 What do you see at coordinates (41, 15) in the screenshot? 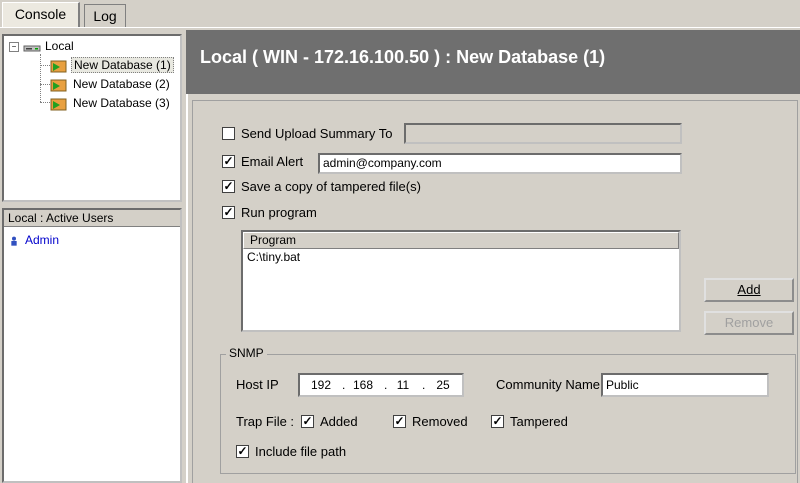
I see `tab-console: Console` at bounding box center [41, 15].